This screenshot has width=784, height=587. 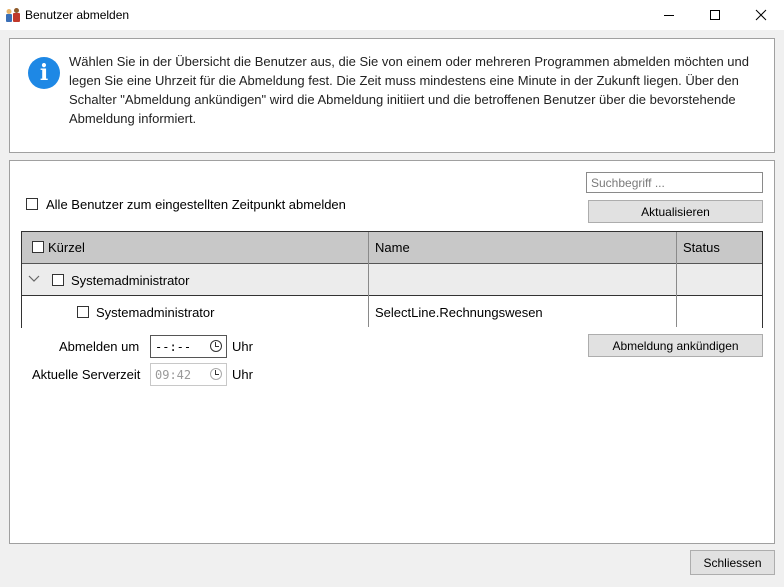 I want to click on chevron-down-icon, so click(x=34, y=279).